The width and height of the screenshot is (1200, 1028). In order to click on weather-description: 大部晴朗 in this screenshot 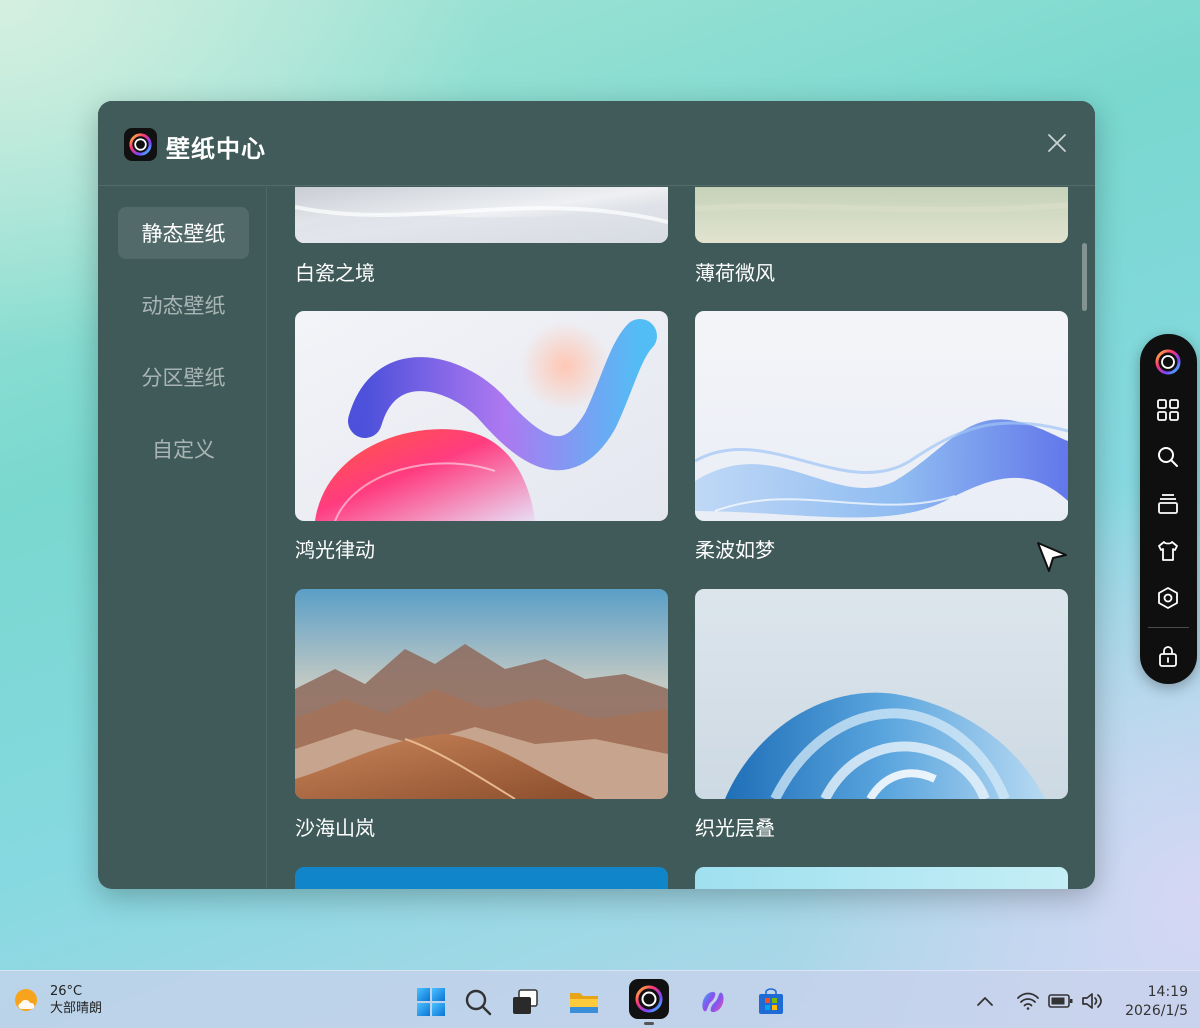, I will do `click(76, 1008)`.